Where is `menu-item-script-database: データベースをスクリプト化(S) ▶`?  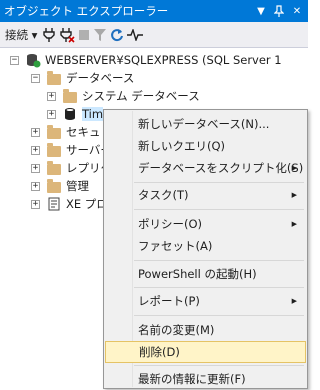
menu-item-script-database: データベースをスクリプト化(S) ▶ is located at coordinates (205, 168).